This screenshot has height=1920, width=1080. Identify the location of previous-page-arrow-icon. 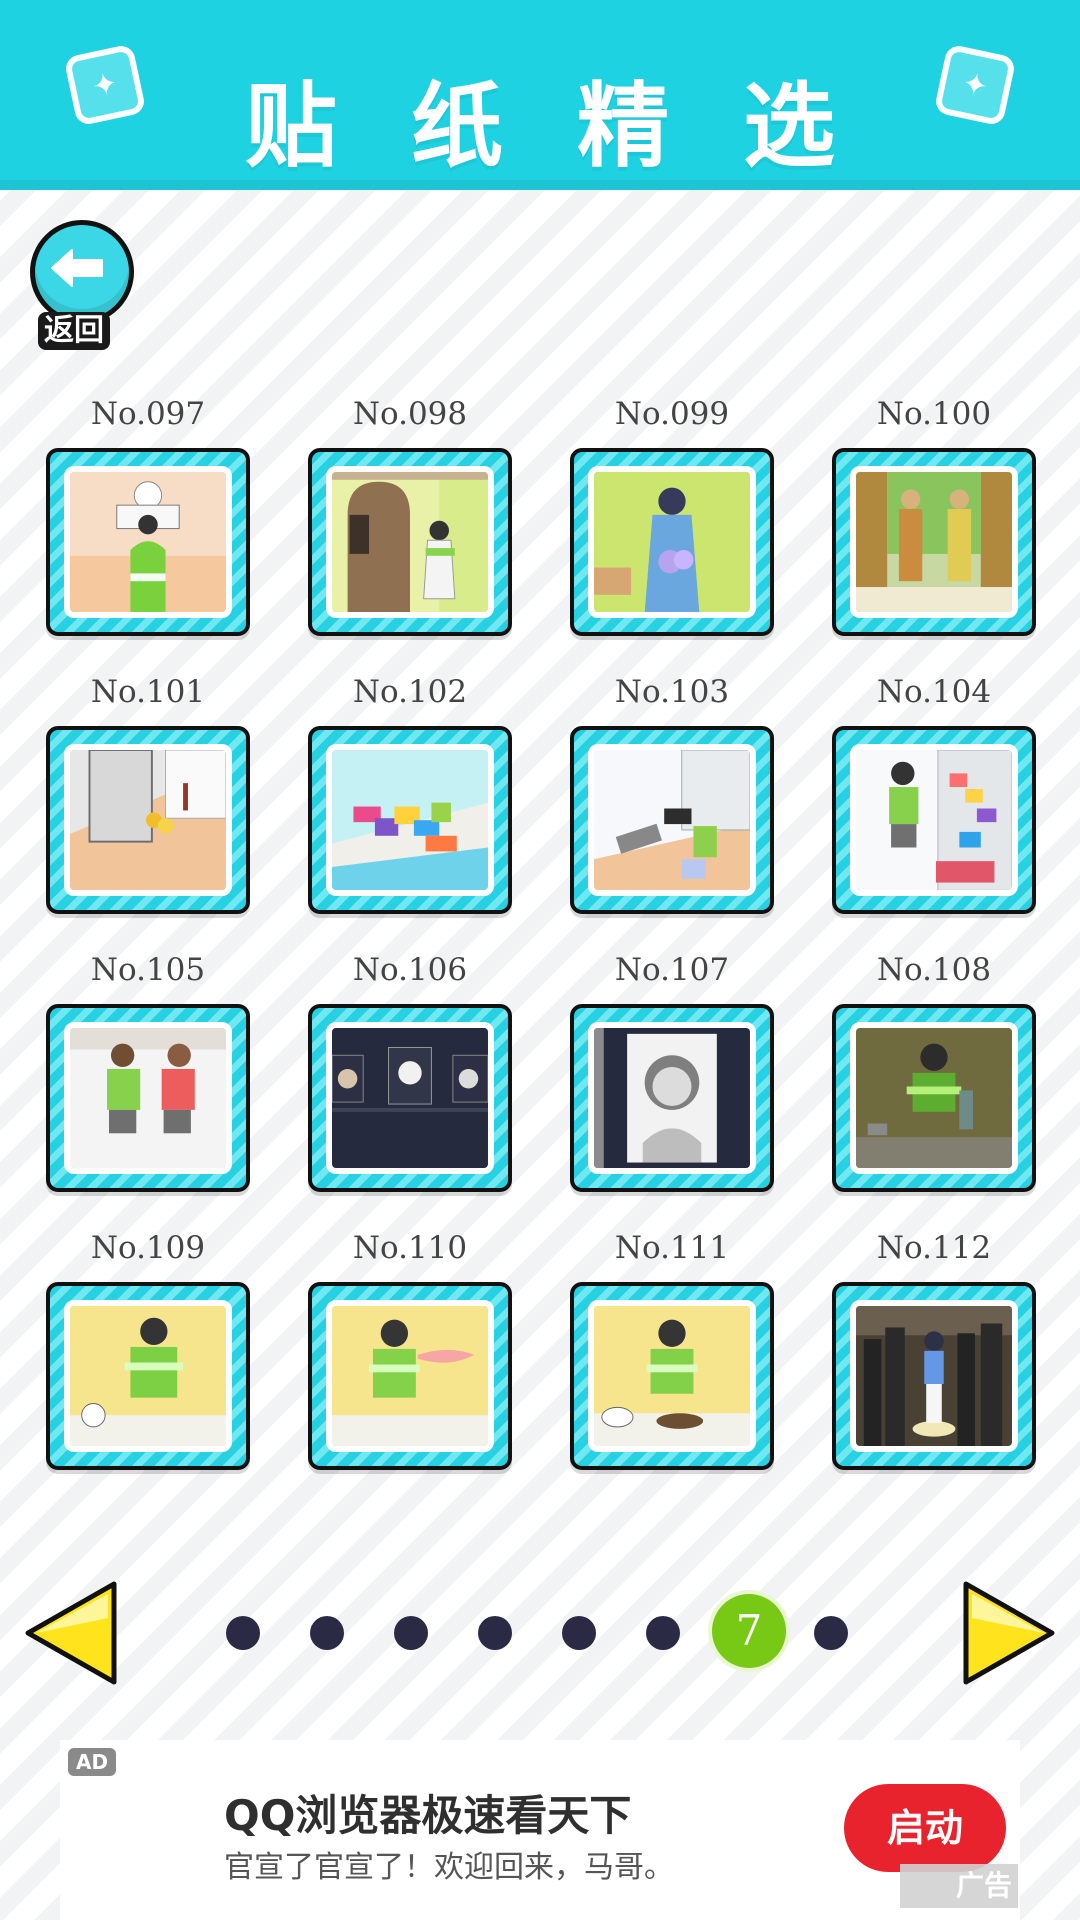
(72, 1633).